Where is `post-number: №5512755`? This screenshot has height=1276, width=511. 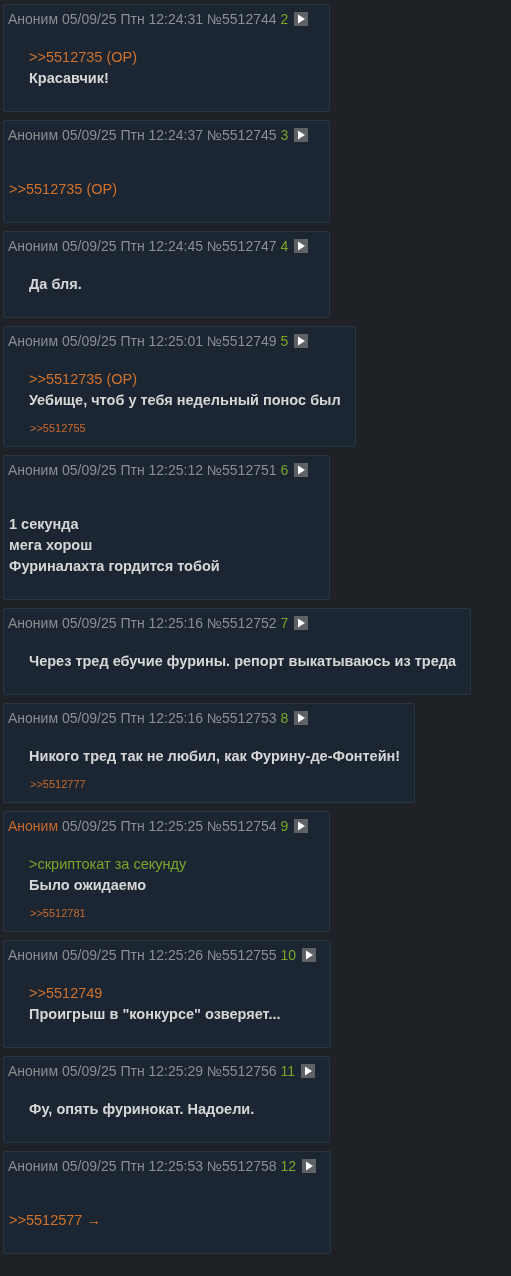
post-number: №5512755 is located at coordinates (242, 955).